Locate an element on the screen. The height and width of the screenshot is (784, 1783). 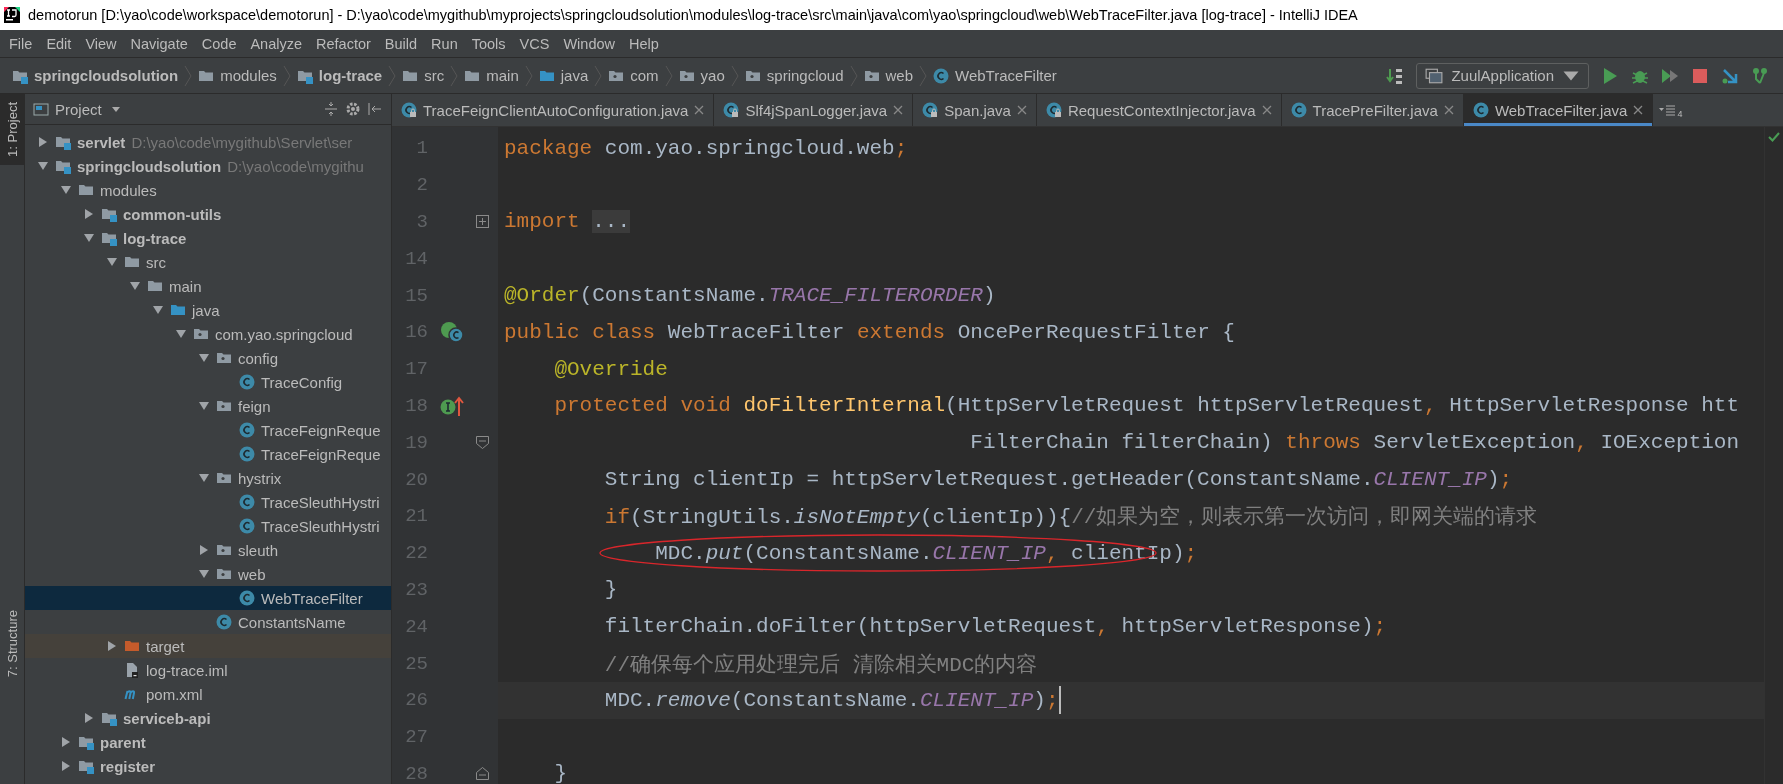
hide-icon is located at coordinates (375, 109).